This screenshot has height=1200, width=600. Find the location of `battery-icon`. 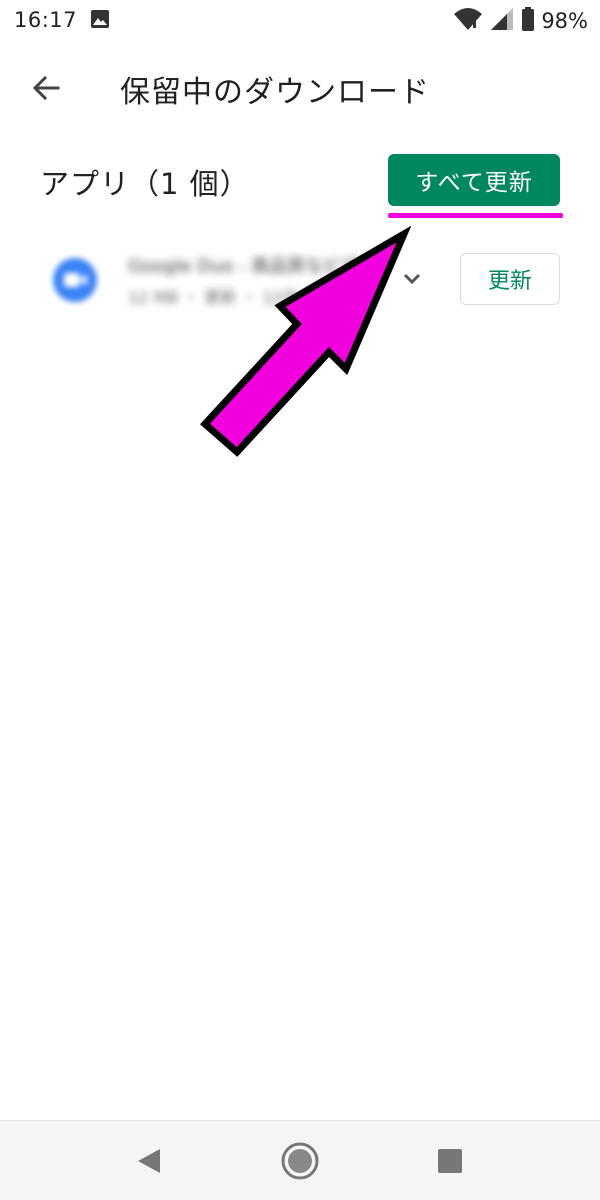

battery-icon is located at coordinates (528, 21).